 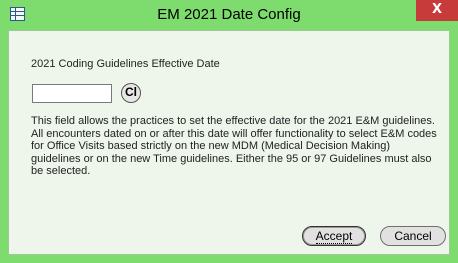 I want to click on clear-date-button: Cl, so click(x=131, y=93).